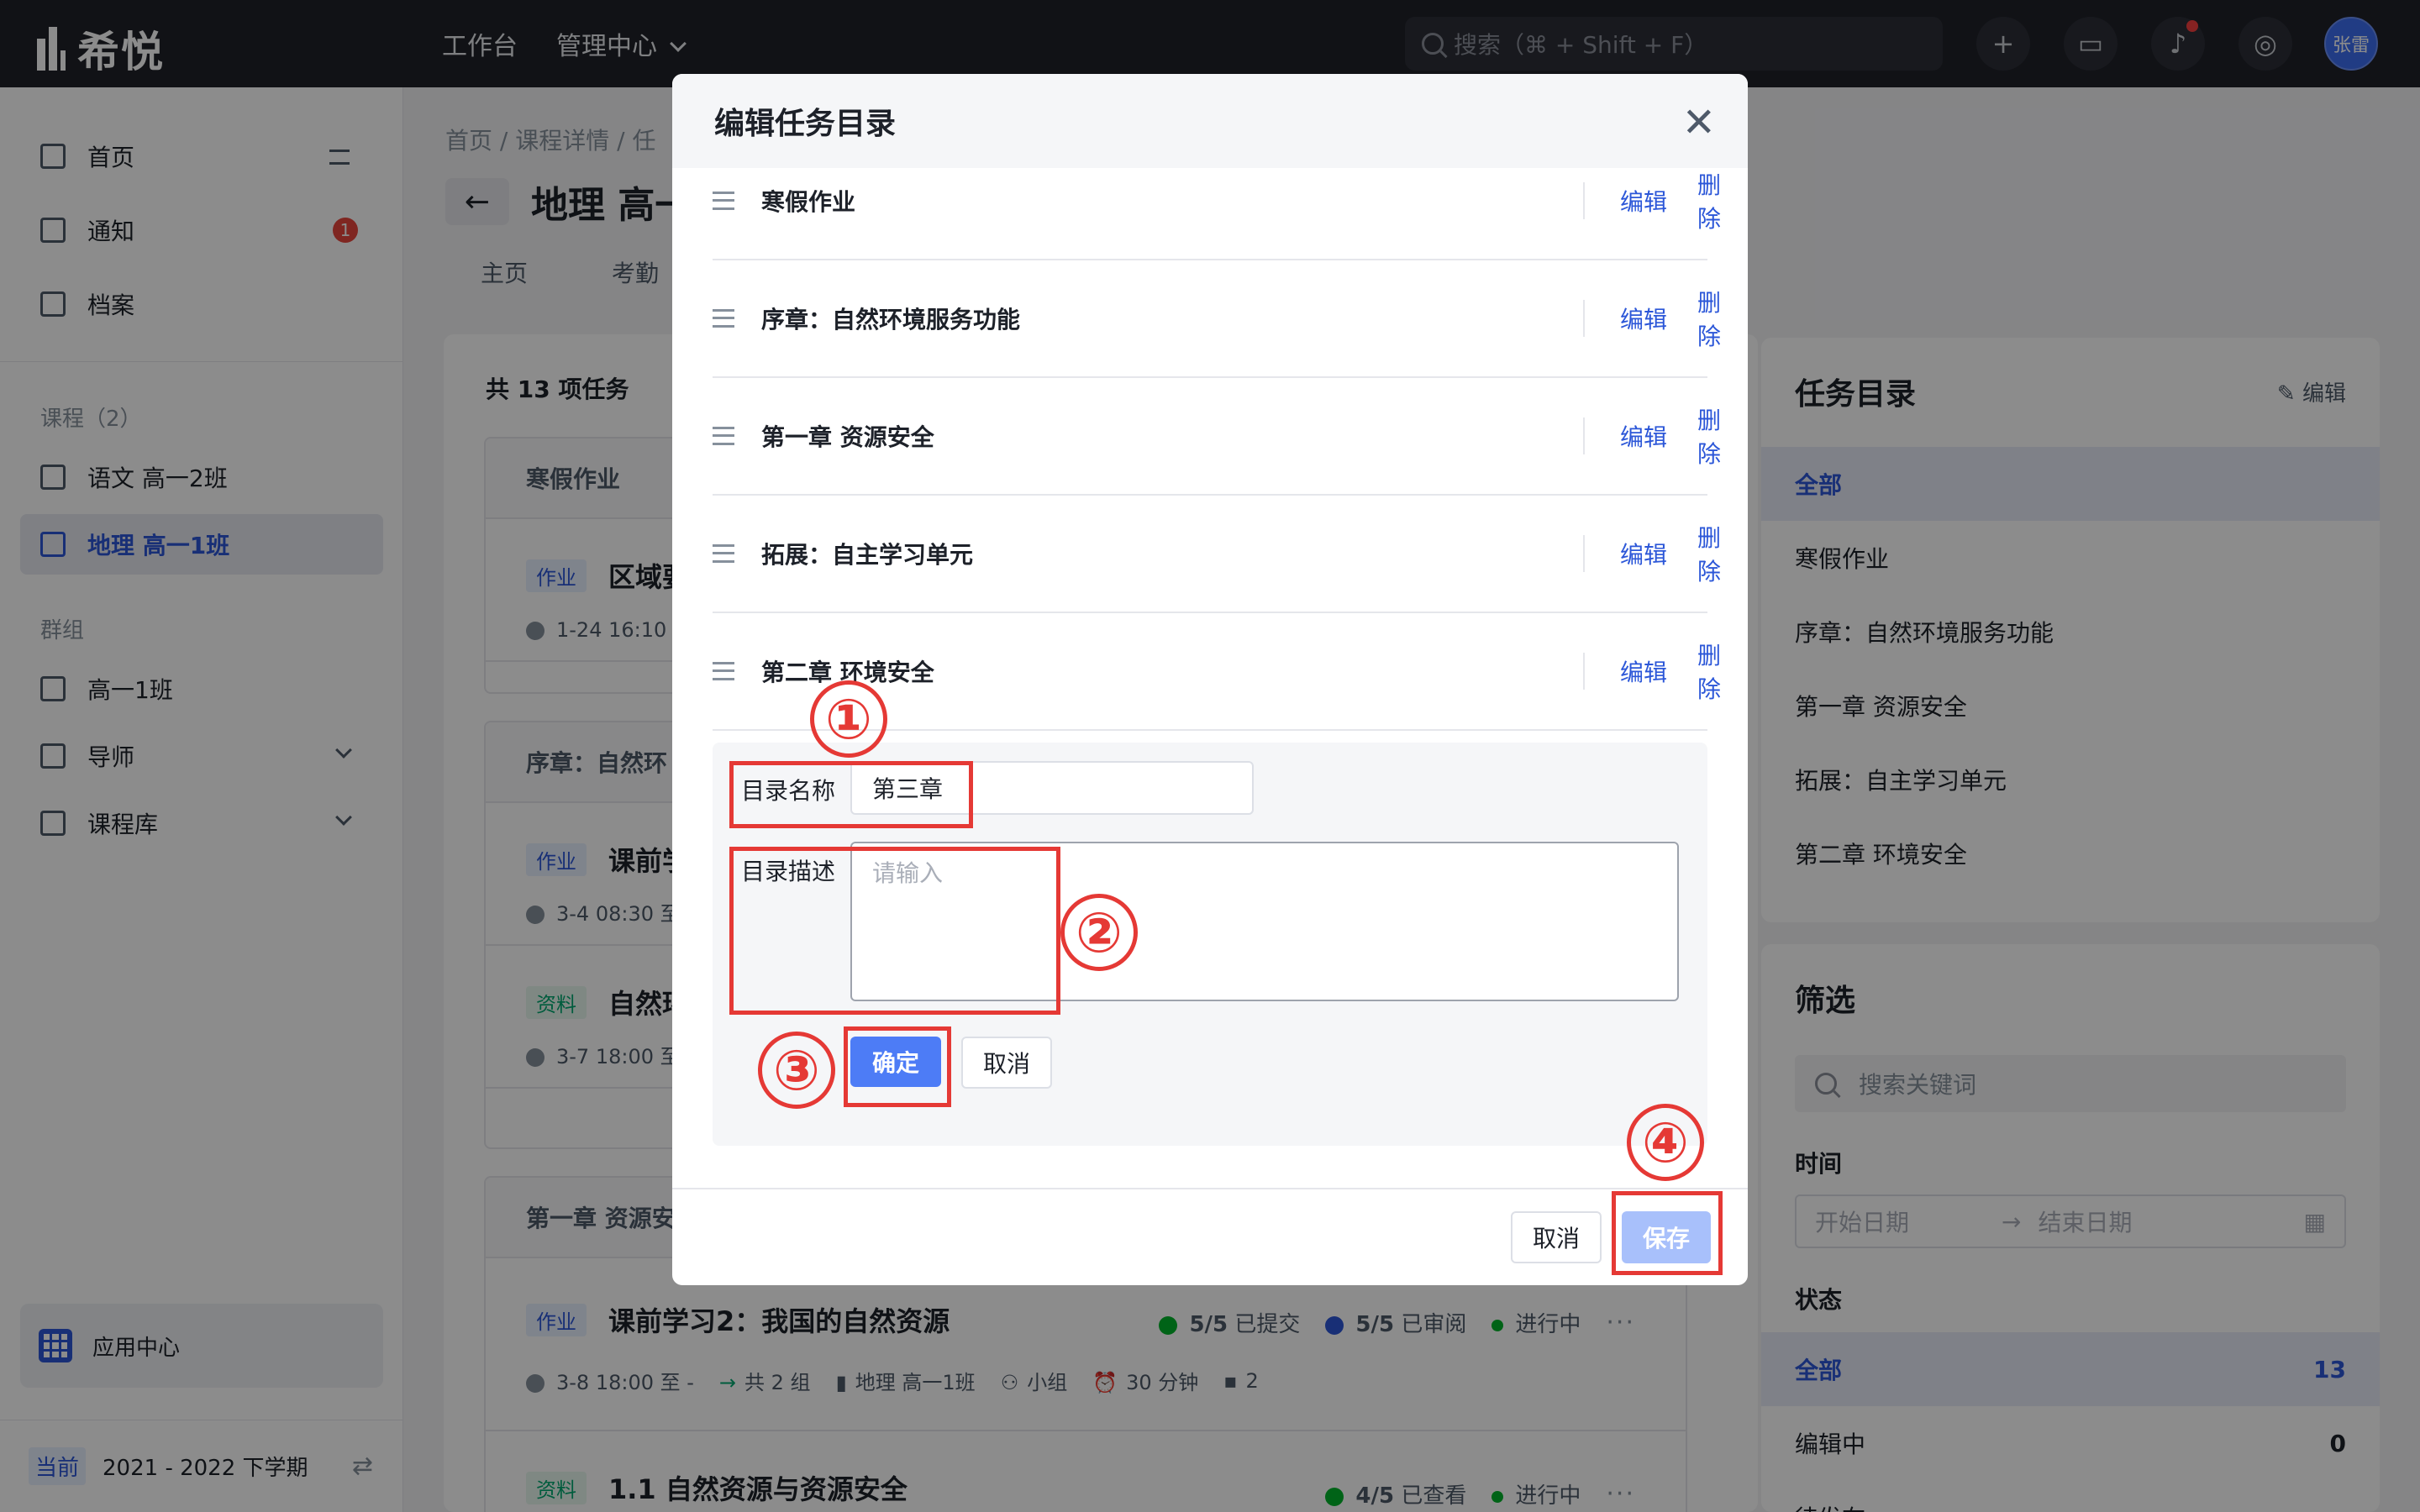 This screenshot has width=2420, height=1512. I want to click on annotation-box-name, so click(851, 794).